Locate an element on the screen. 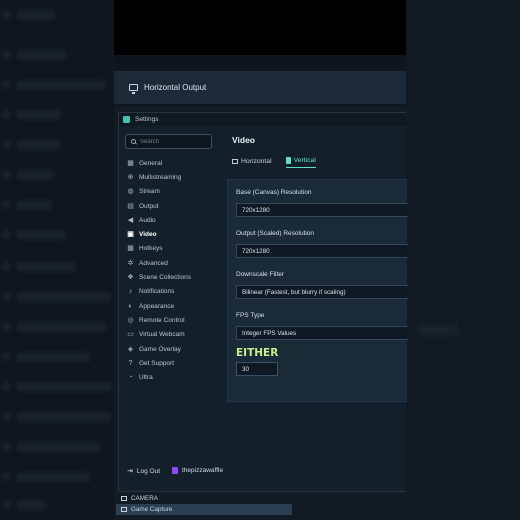 The width and height of the screenshot is (520, 520). game-capture-icon is located at coordinates (124, 509).